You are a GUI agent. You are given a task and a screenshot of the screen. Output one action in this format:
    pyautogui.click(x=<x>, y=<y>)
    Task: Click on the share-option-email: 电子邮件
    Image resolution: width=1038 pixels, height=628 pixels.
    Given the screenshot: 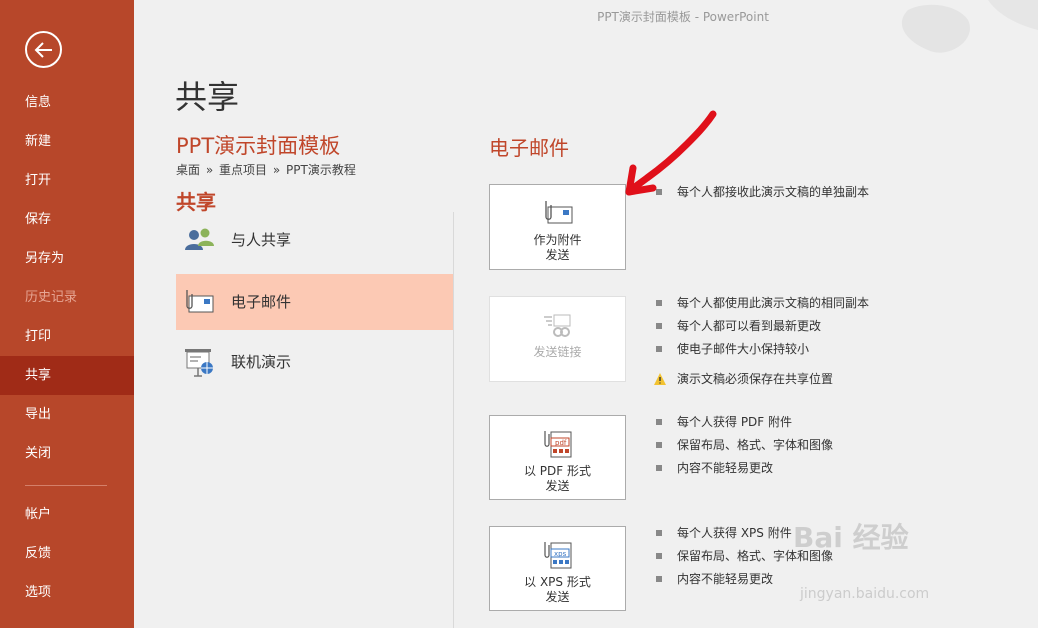 What is the action you would take?
    pyautogui.click(x=314, y=302)
    